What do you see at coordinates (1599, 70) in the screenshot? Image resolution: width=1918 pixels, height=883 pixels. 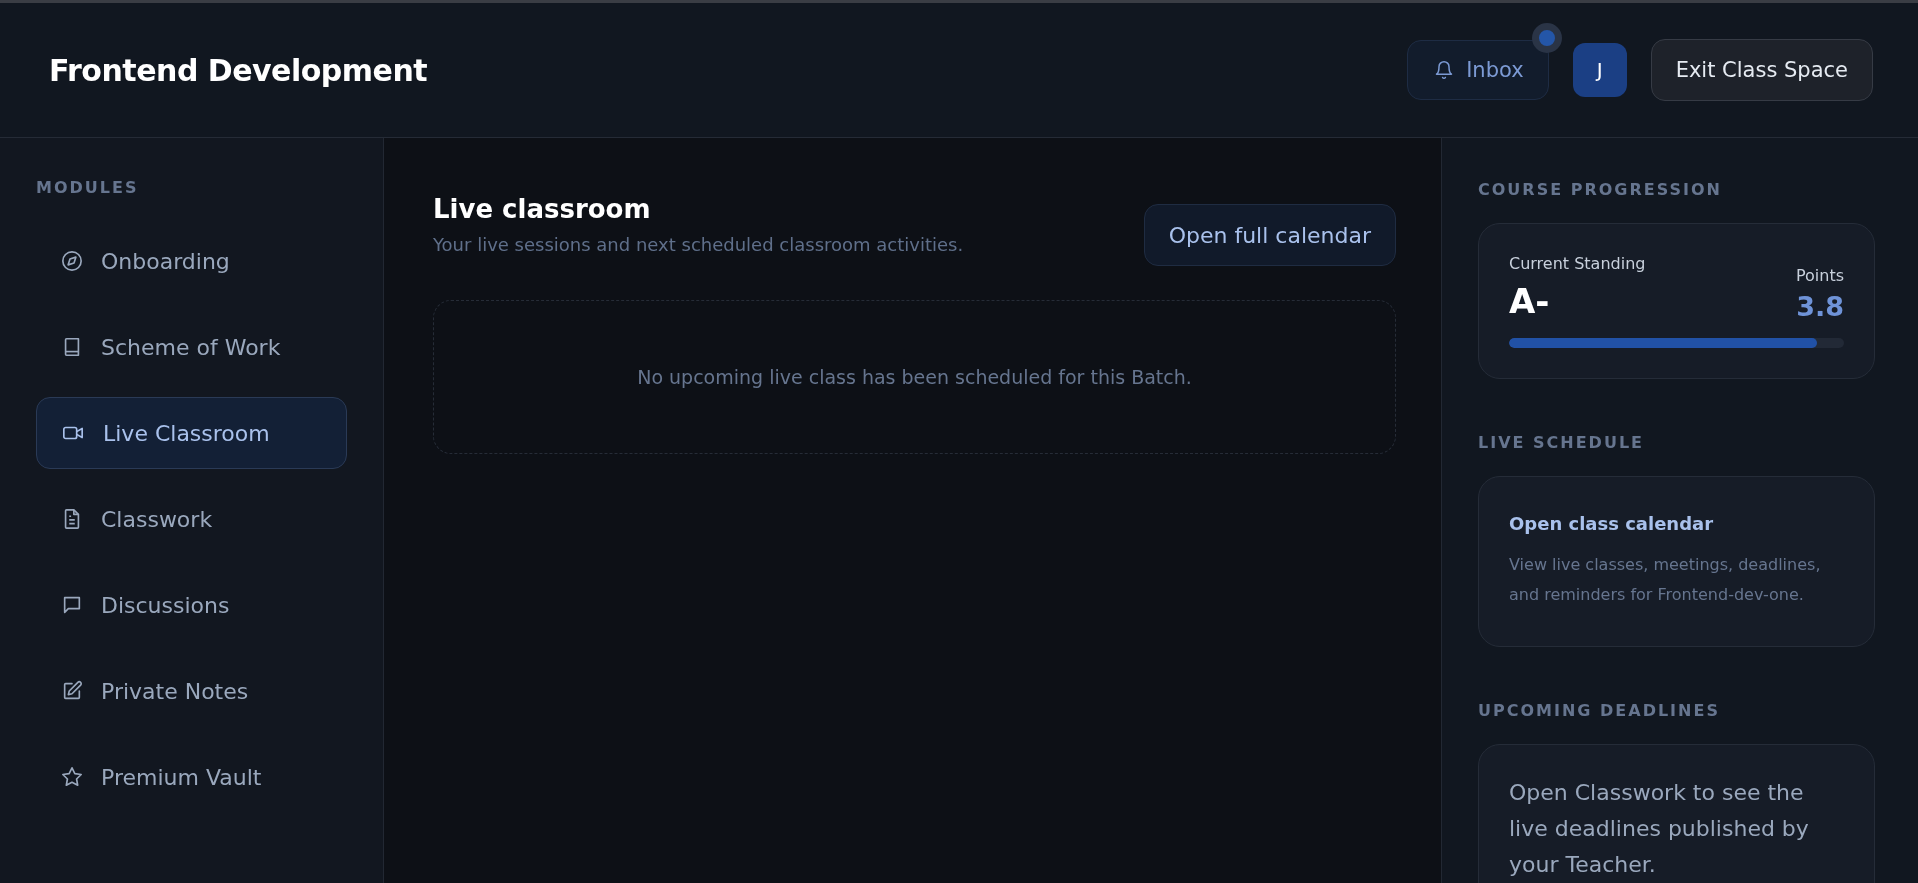 I see `user-avatar: J` at bounding box center [1599, 70].